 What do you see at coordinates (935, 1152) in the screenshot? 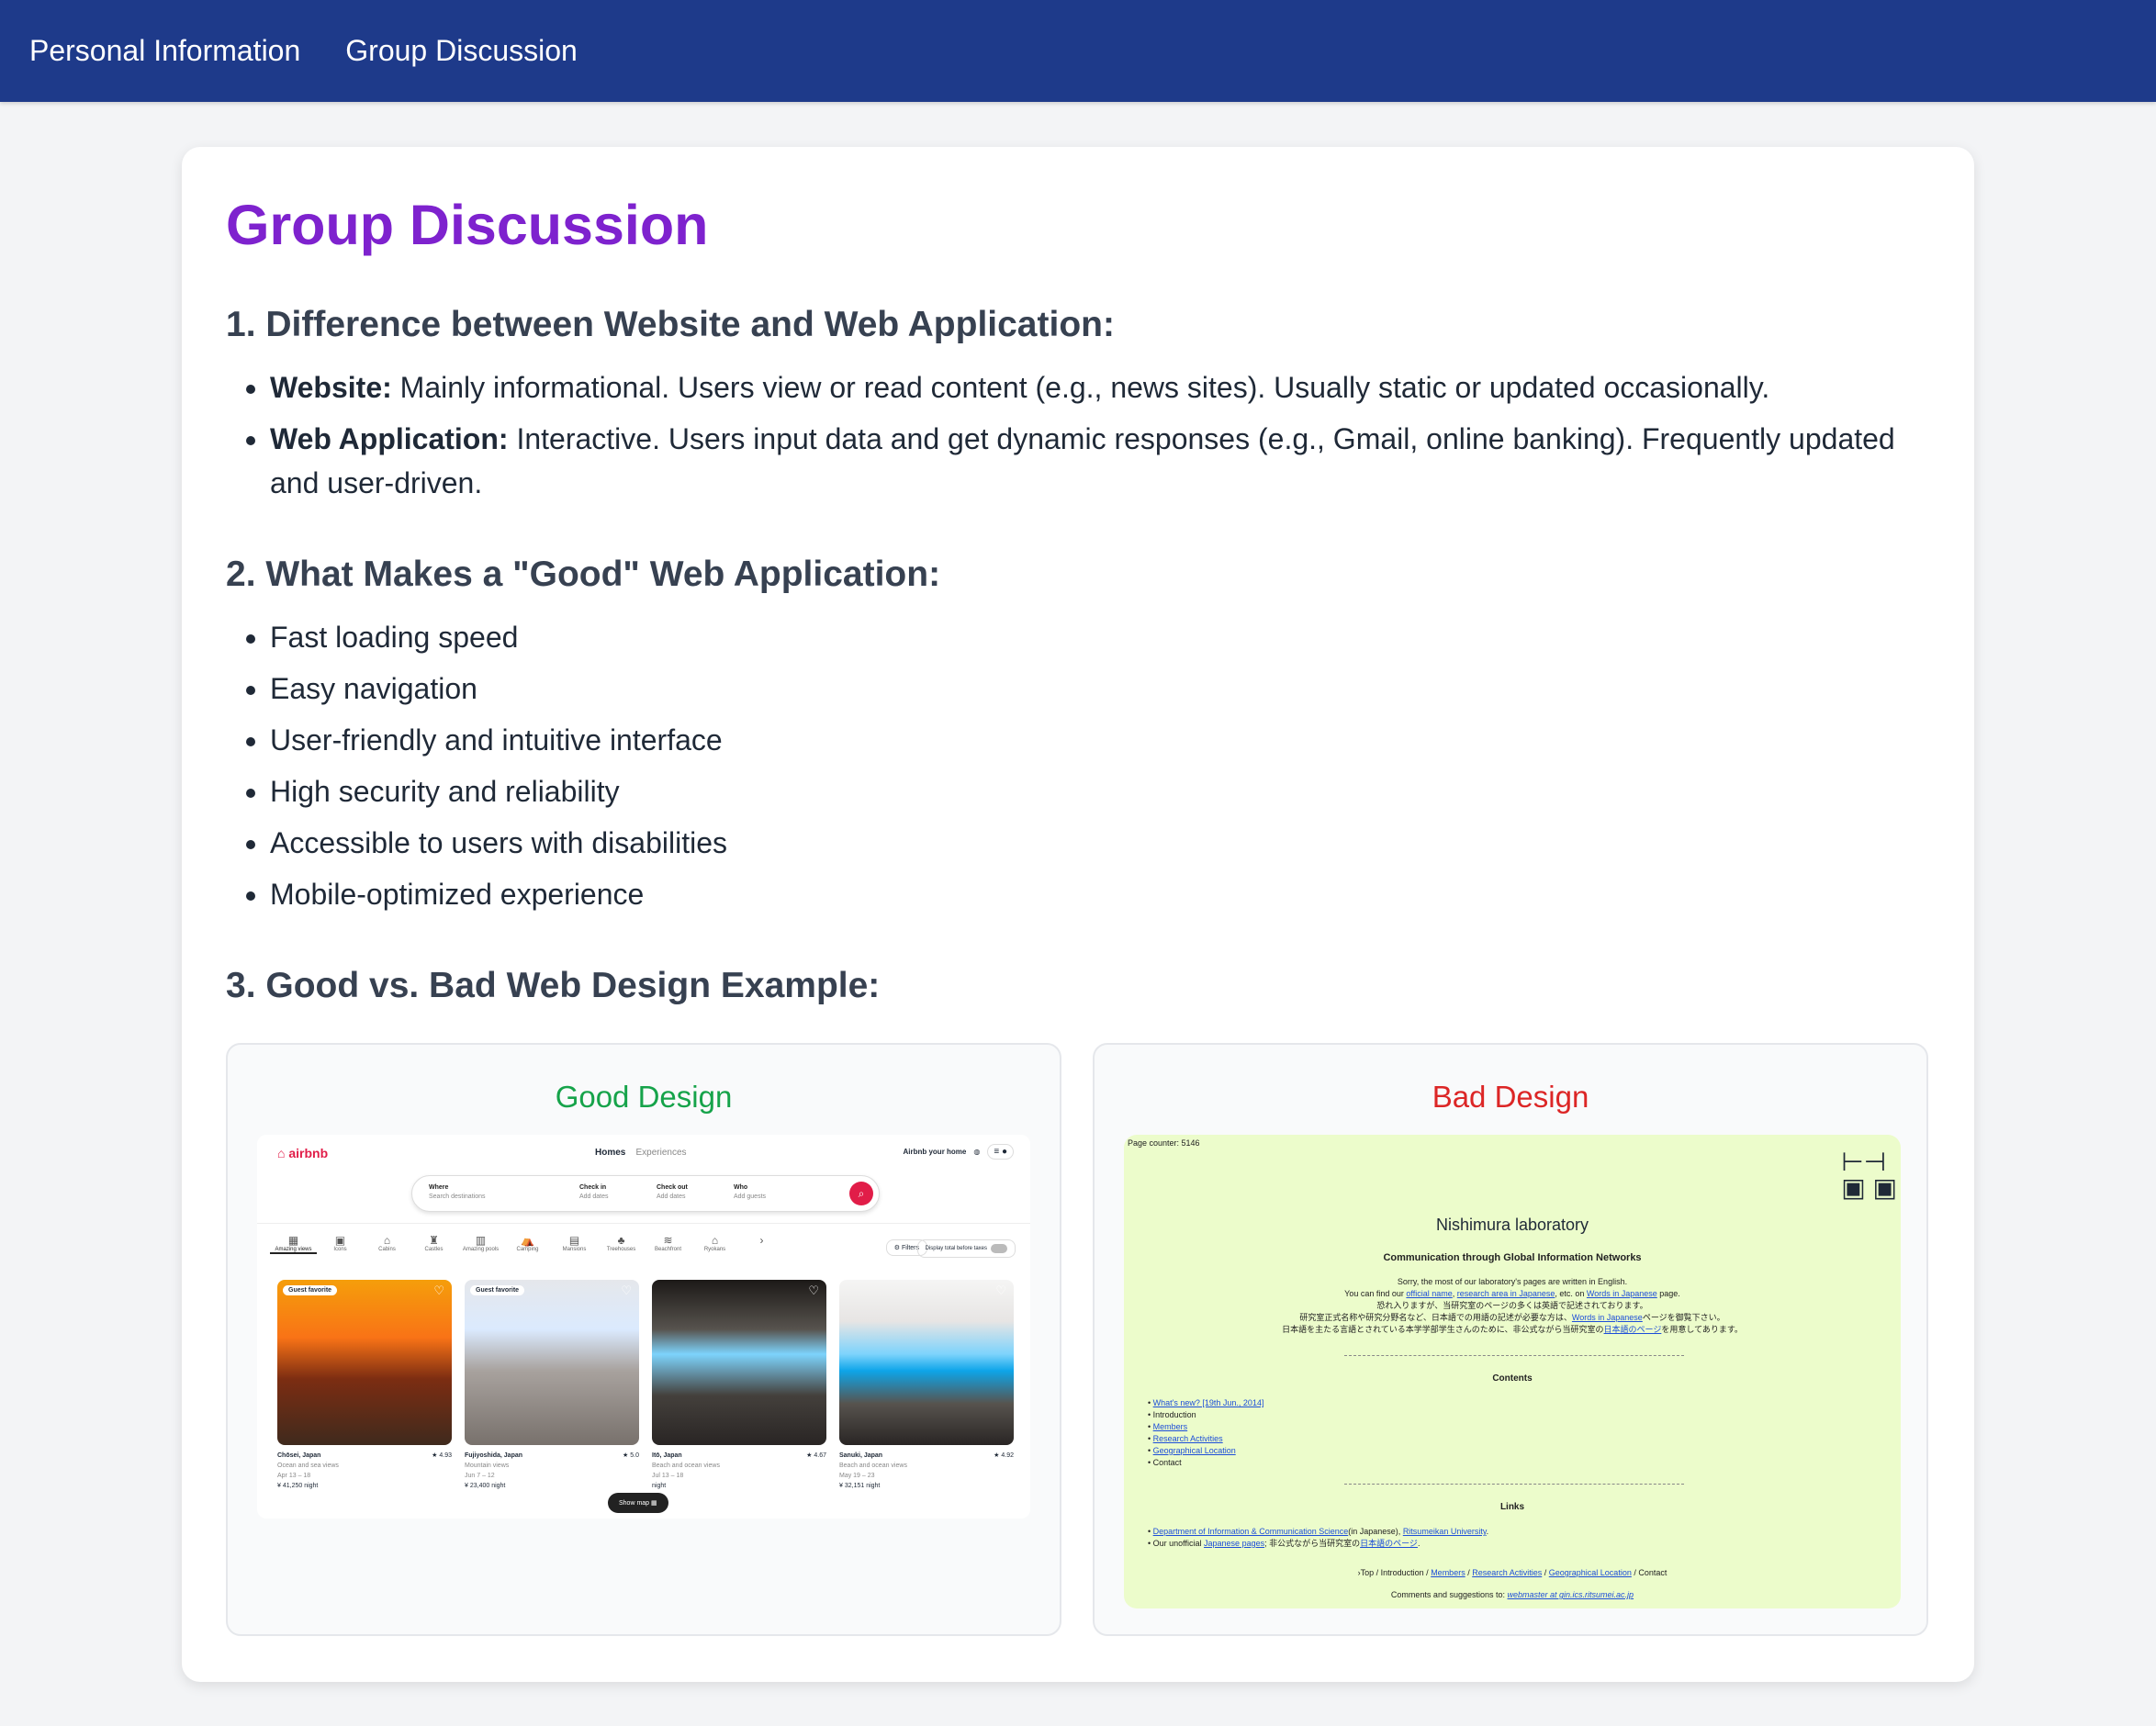
I see `airbnb-host-link: Airbnb your home` at bounding box center [935, 1152].